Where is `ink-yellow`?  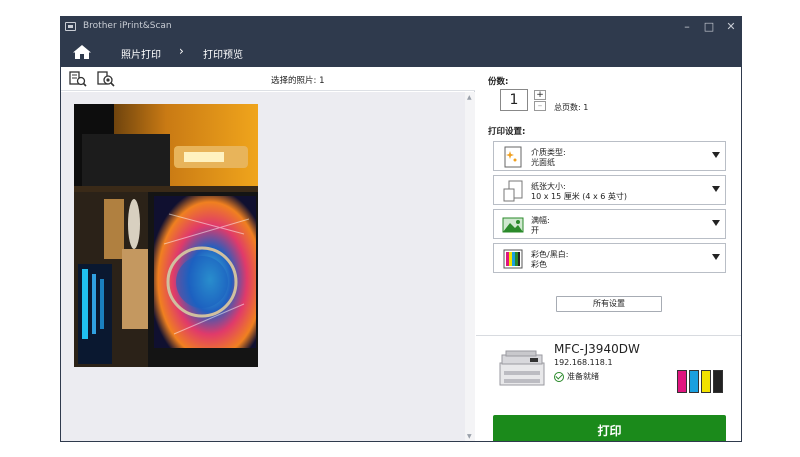
ink-yellow is located at coordinates (706, 381).